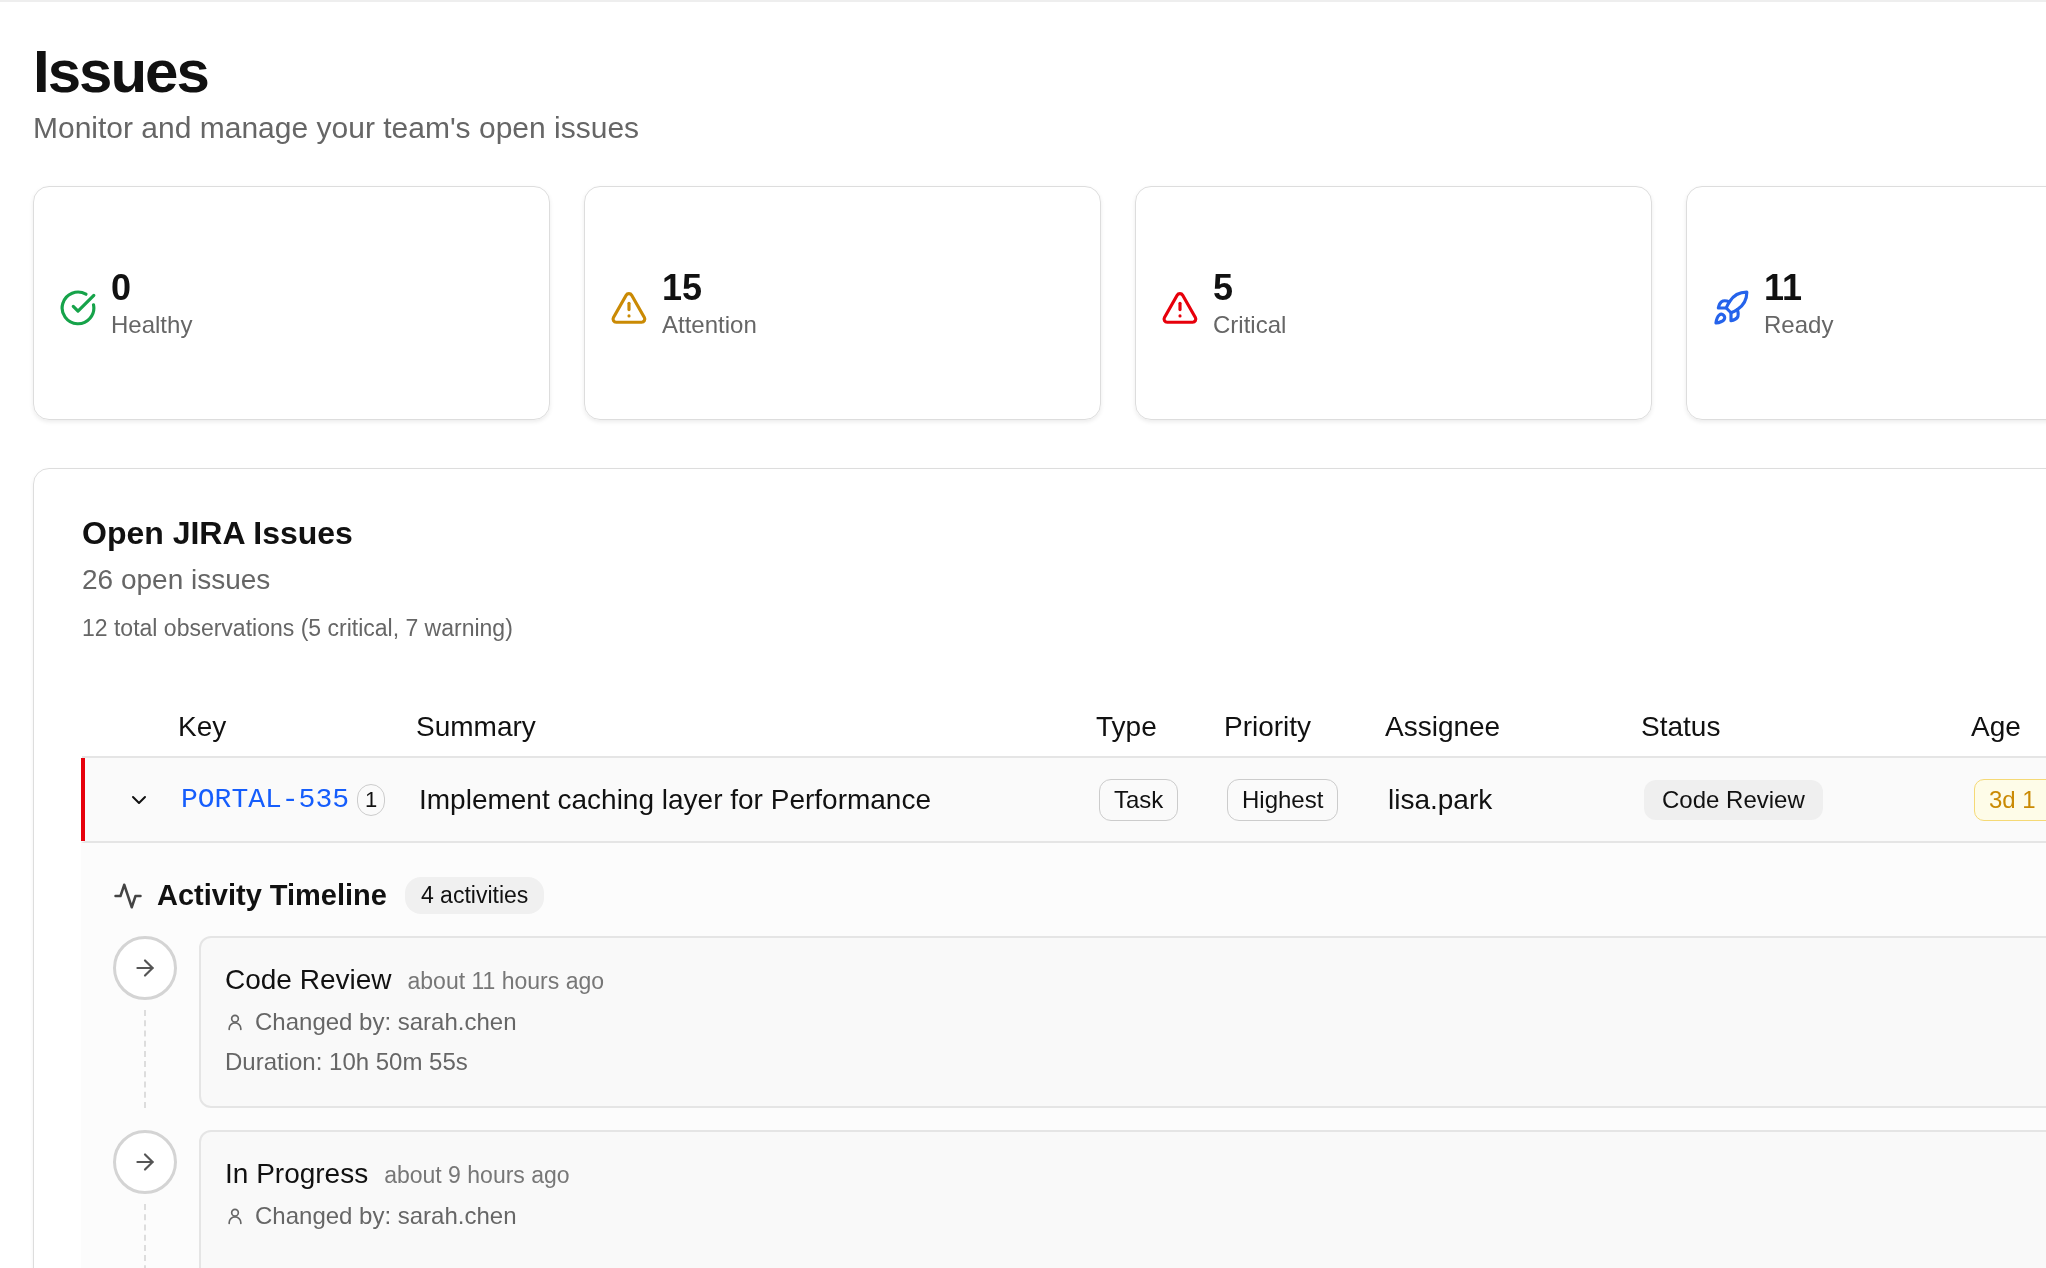 The image size is (2046, 1268). Describe the element at coordinates (1440, 799) in the screenshot. I see `table-cell: lisa.park` at that location.